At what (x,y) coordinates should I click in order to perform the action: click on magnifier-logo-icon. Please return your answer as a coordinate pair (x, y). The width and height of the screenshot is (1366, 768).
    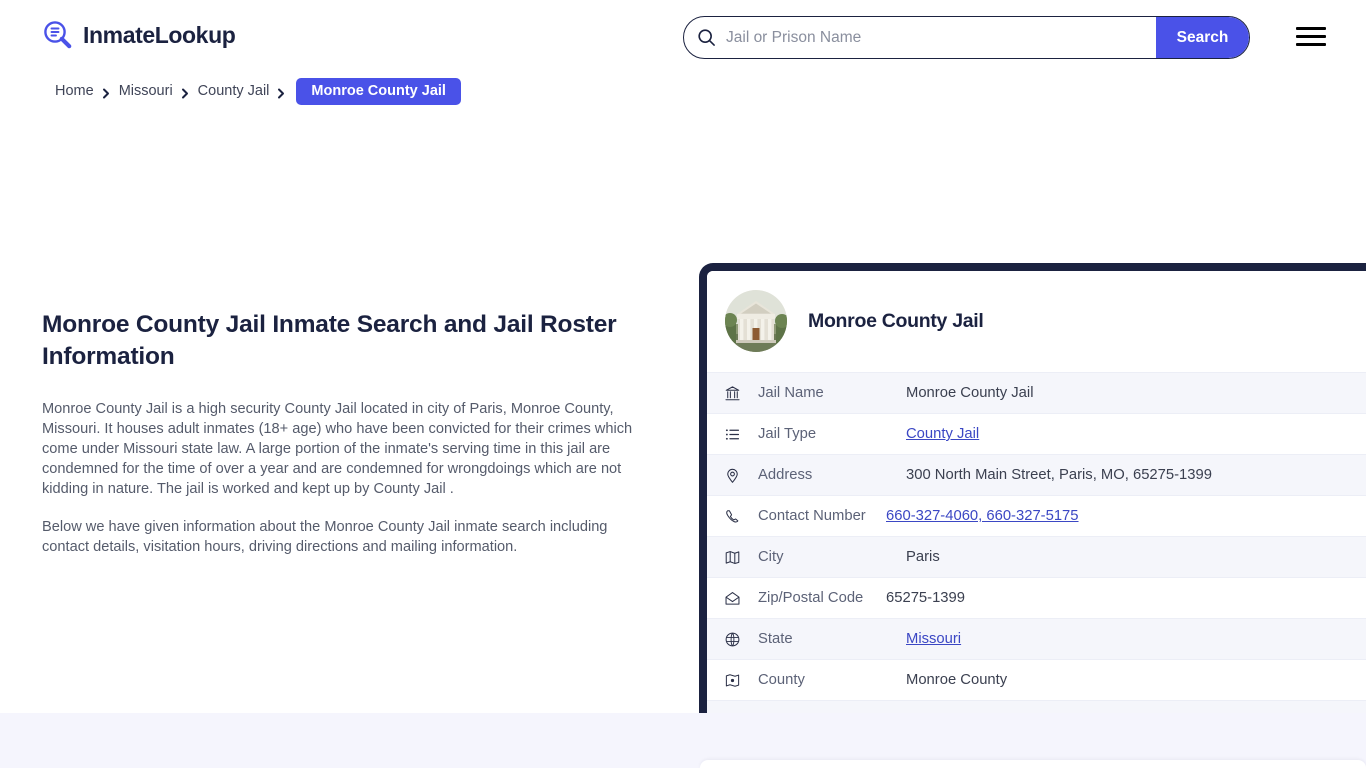
    Looking at the image, I should click on (58, 35).